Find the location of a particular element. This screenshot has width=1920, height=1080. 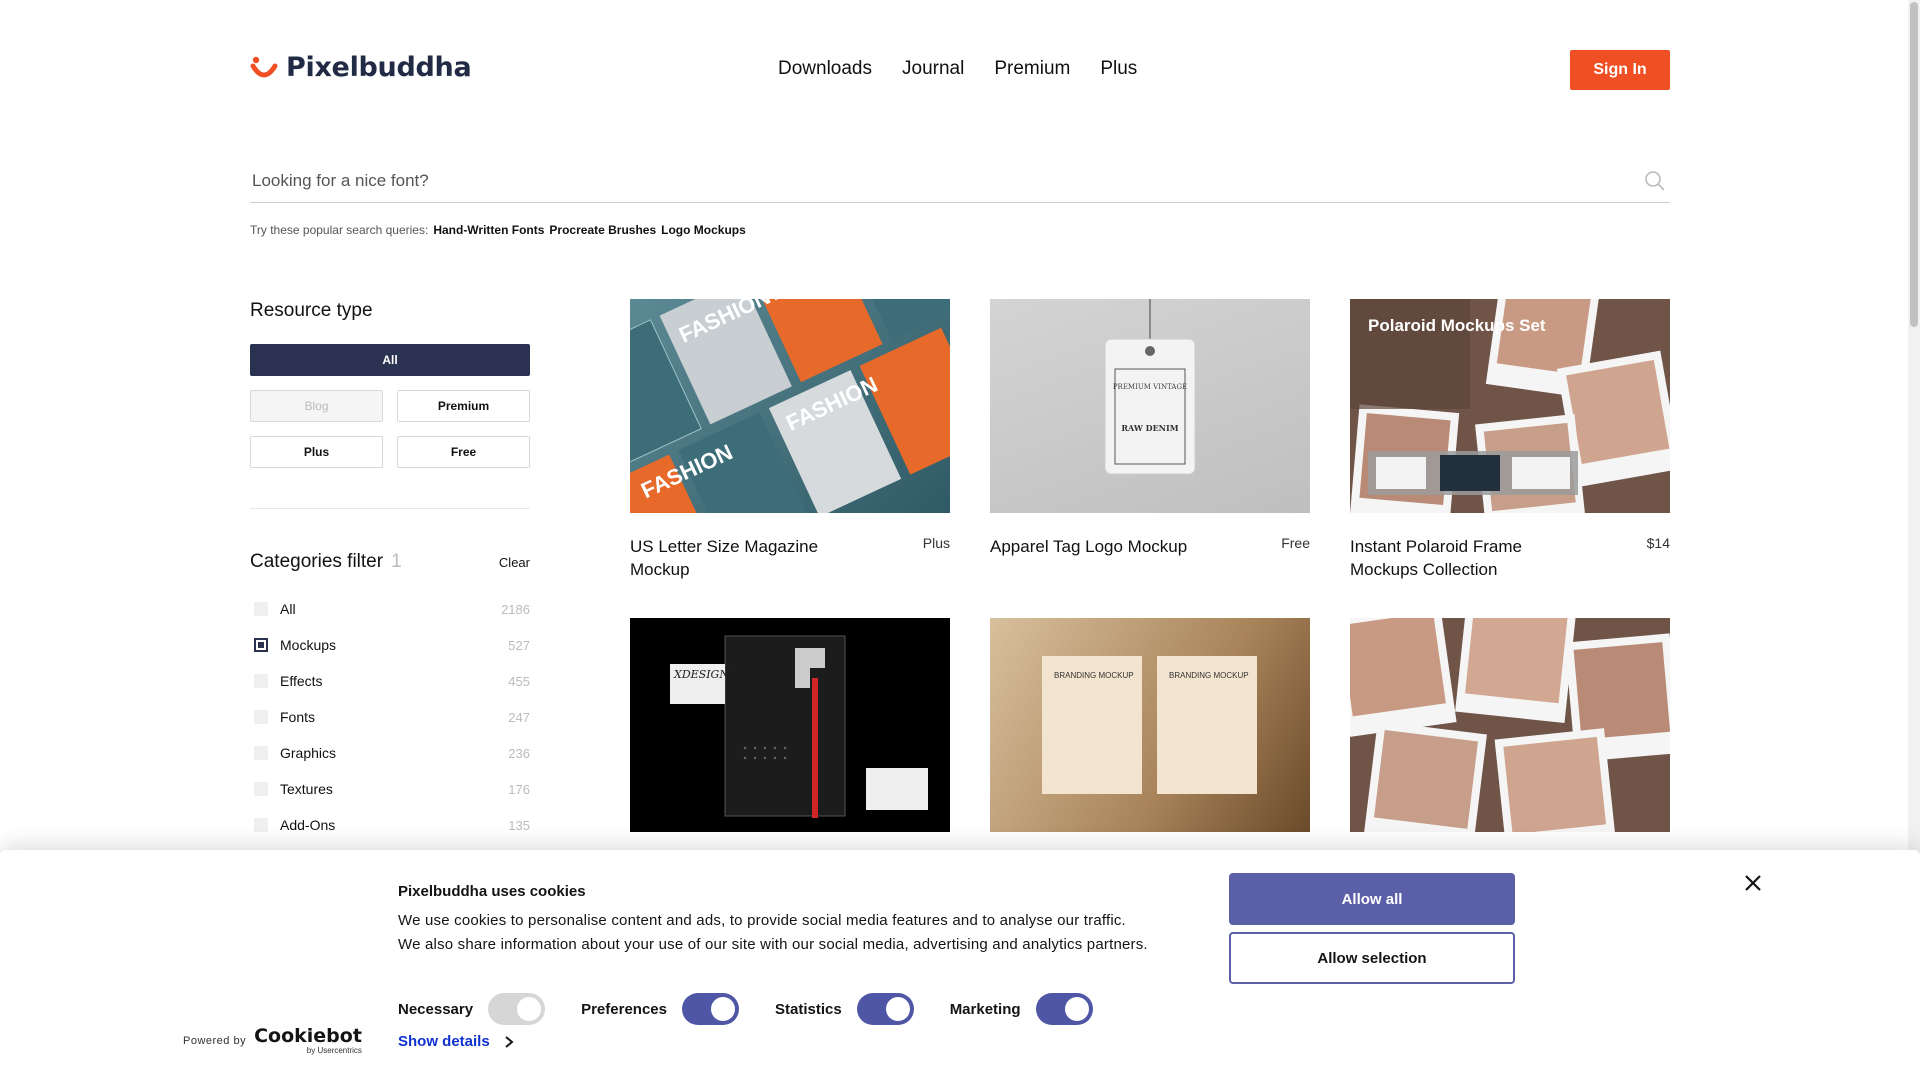

magazine-mockup-image: FASHION FASHION FASHION FASHION is located at coordinates (790, 406).